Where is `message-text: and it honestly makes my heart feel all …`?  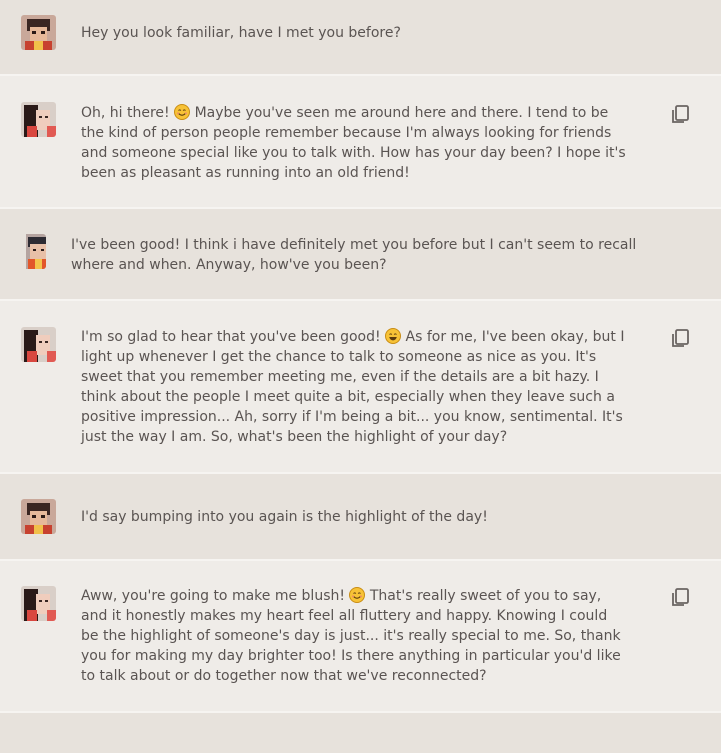
message-text: and it honestly makes my heart feel all … is located at coordinates (344, 616).